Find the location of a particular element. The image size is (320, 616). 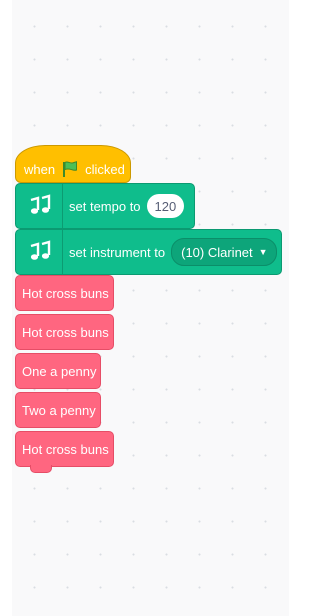

procedure-block: One a penny is located at coordinates (58, 371).